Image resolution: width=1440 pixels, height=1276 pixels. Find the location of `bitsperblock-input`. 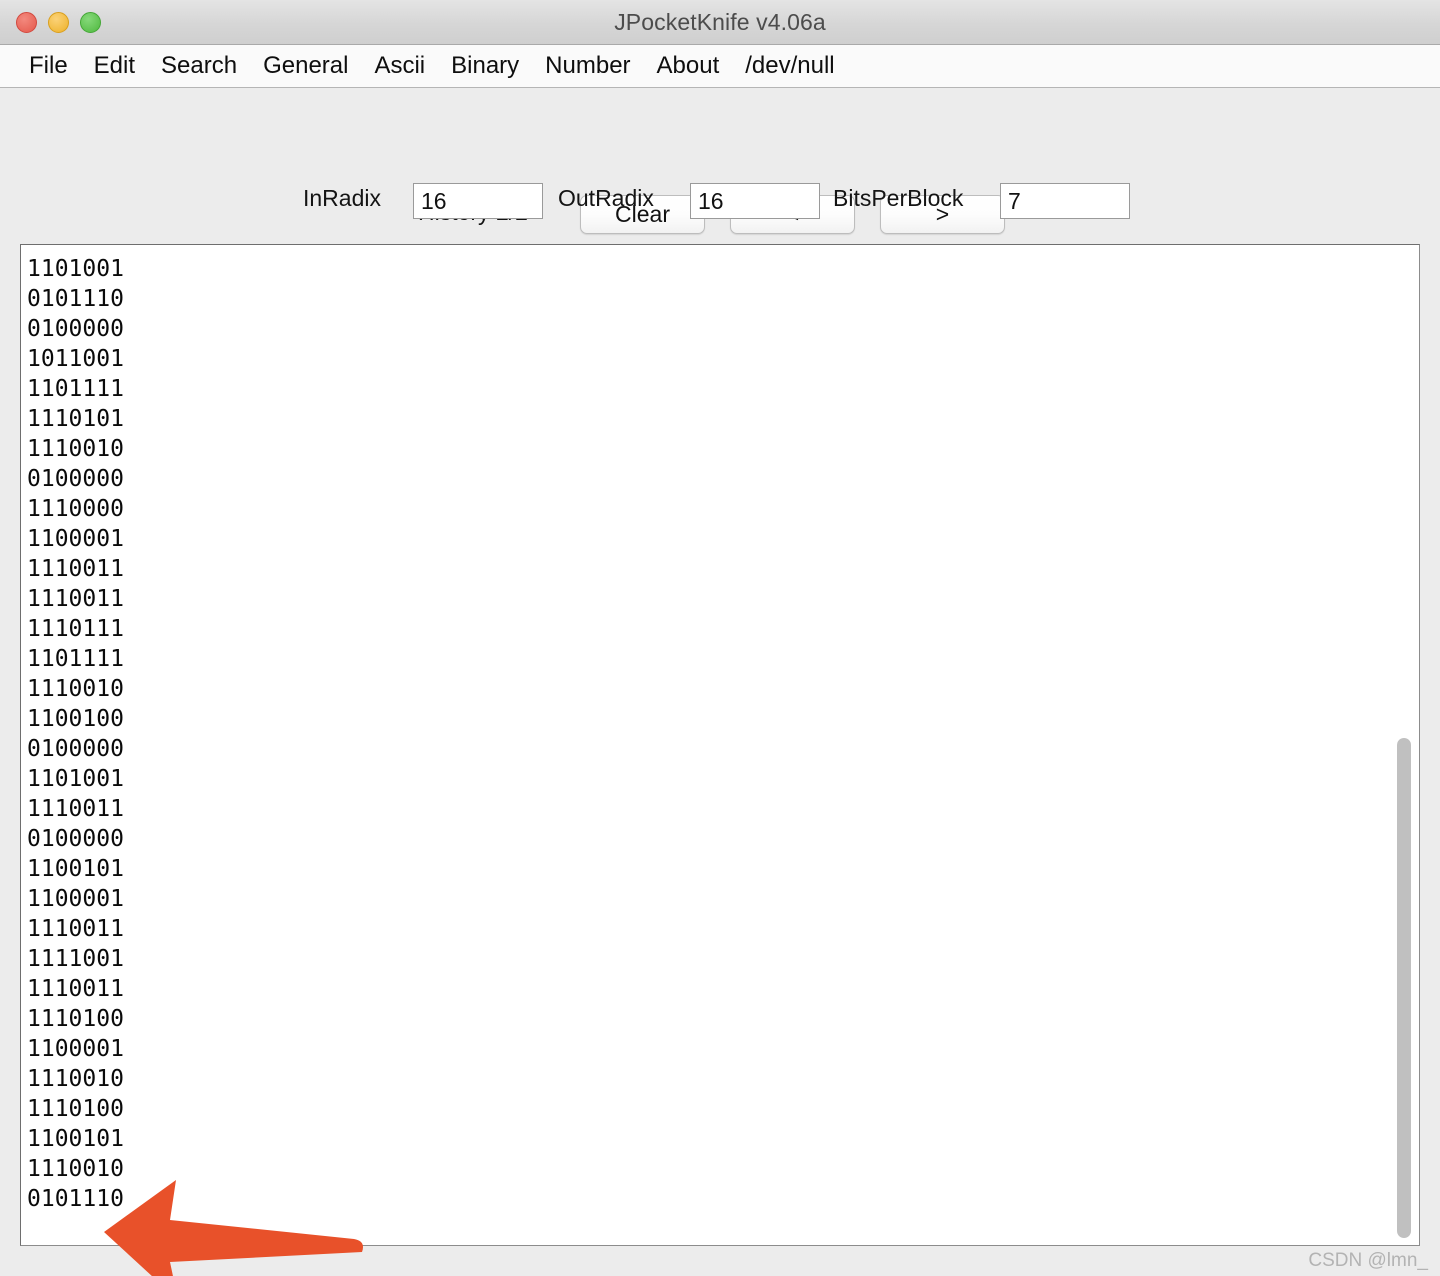

bitsperblock-input is located at coordinates (1065, 201).